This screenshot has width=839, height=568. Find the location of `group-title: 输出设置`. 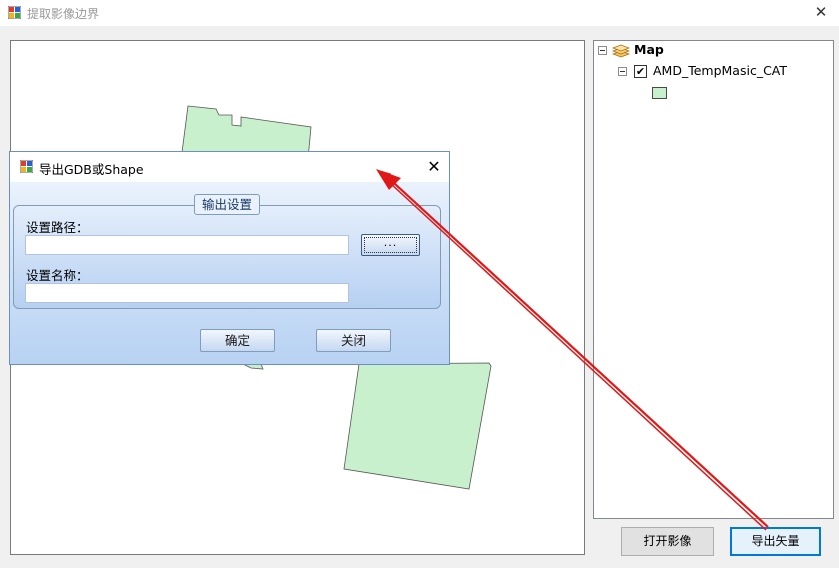

group-title: 输出设置 is located at coordinates (227, 204).